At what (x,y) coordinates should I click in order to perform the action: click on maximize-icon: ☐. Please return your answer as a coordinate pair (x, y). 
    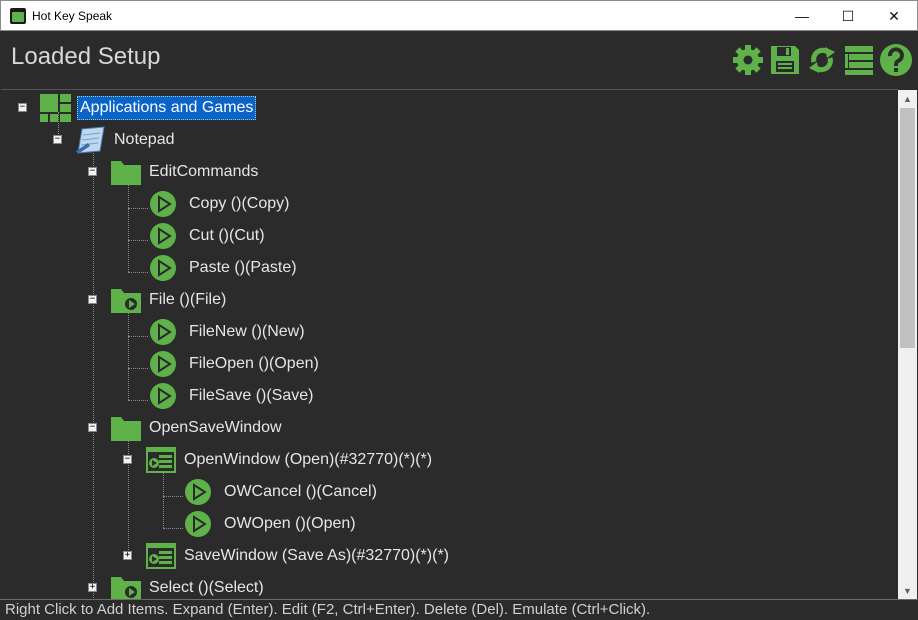
    Looking at the image, I should click on (848, 15).